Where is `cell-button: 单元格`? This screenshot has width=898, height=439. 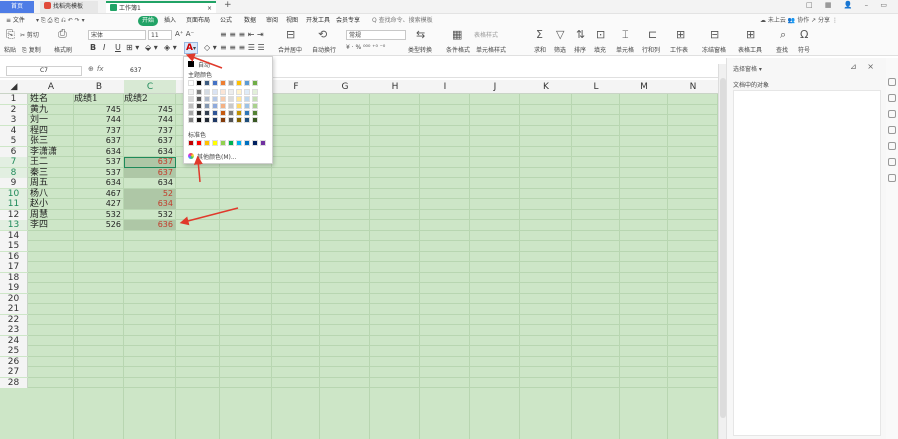
cell-button: 单元格 is located at coordinates (625, 49).